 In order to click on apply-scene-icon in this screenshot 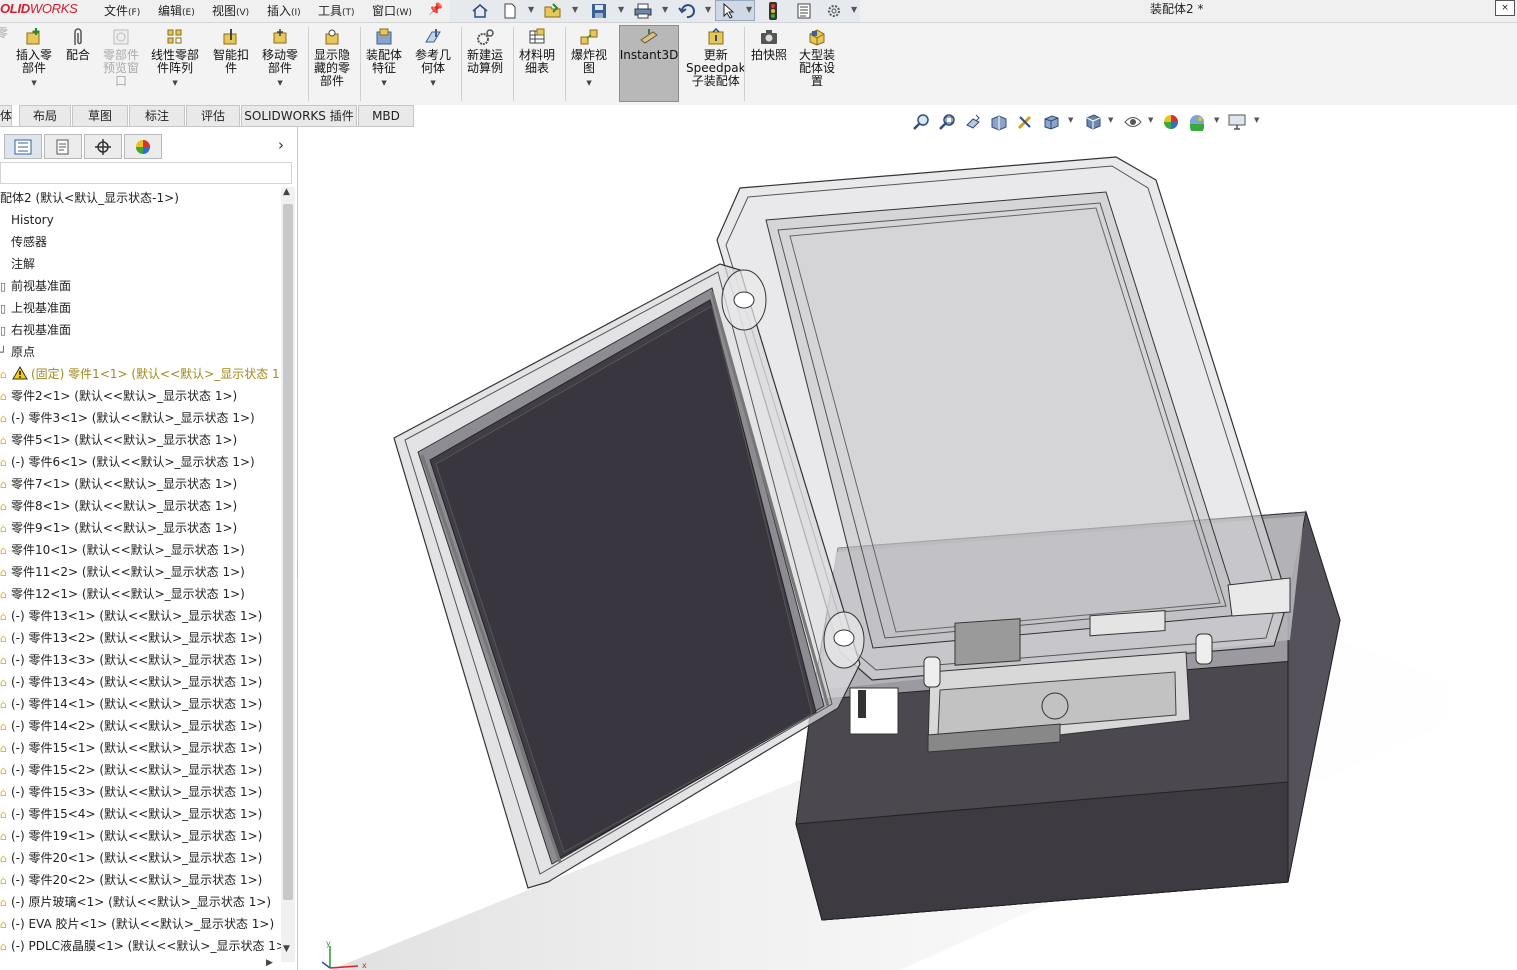, I will do `click(1197, 122)`.